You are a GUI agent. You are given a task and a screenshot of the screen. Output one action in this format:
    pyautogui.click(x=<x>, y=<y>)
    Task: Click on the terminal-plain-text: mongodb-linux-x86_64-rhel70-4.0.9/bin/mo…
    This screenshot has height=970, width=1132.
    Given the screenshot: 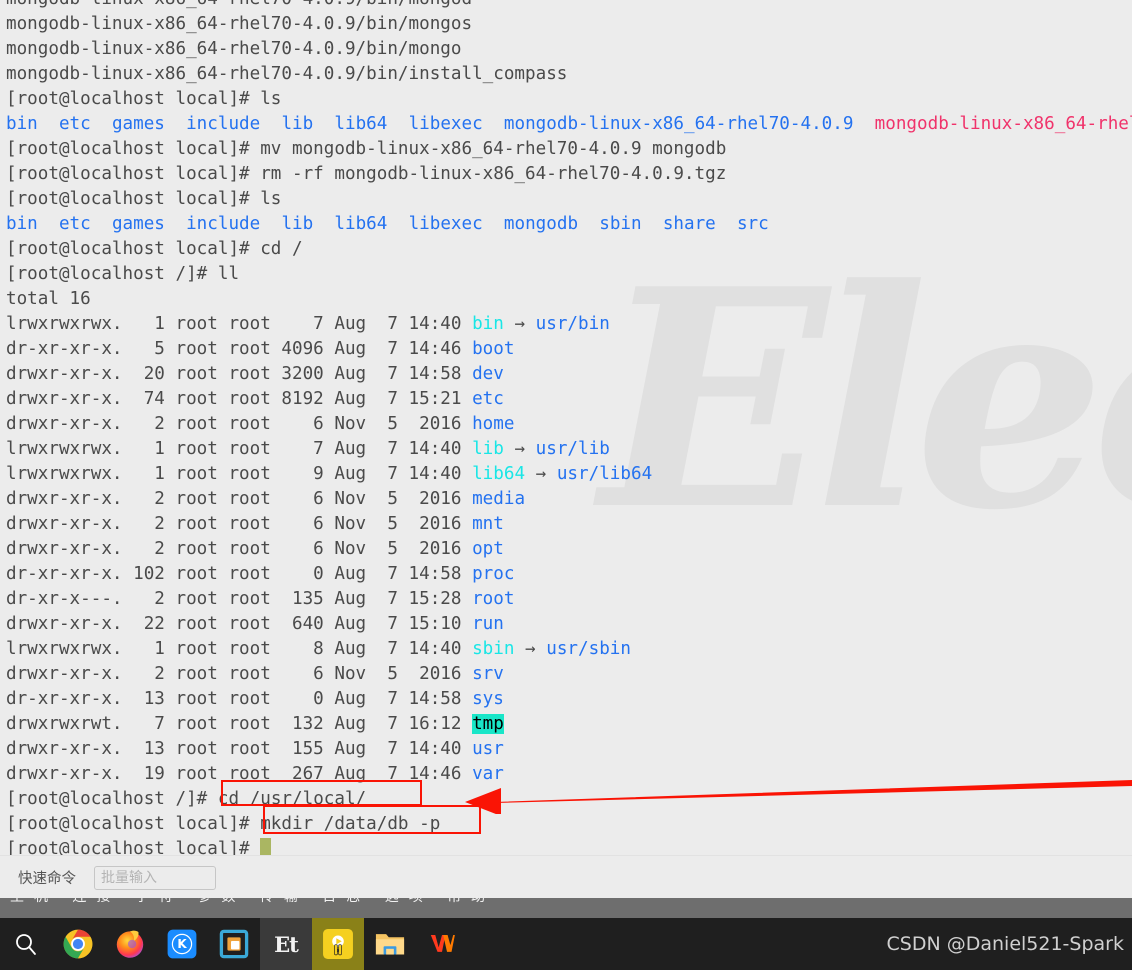 What is the action you would take?
    pyautogui.click(x=234, y=49)
    